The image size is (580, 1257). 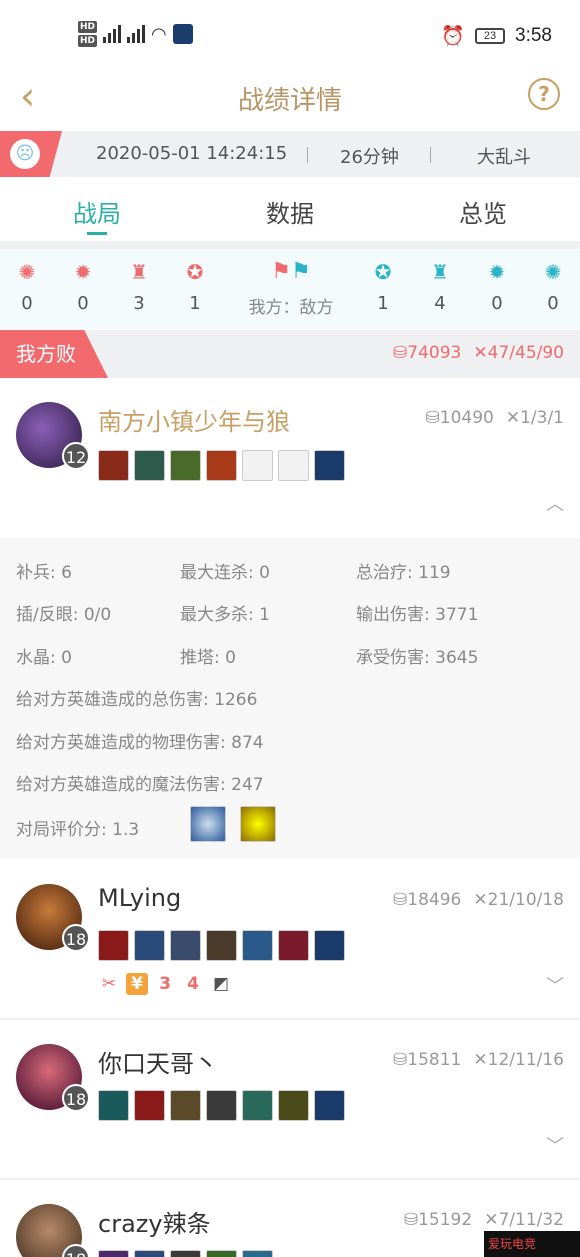 I want to click on kda-value: 7/11/32, so click(x=531, y=1220).